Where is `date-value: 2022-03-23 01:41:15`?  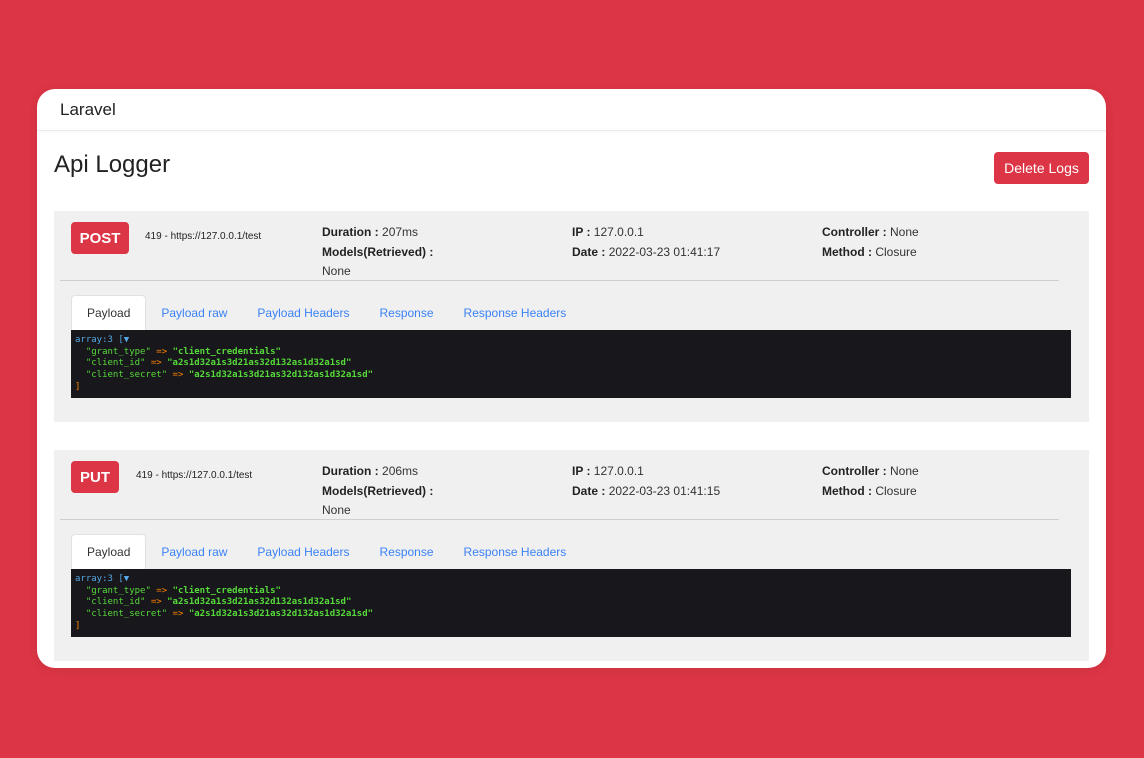
date-value: 2022-03-23 01:41:15 is located at coordinates (664, 490).